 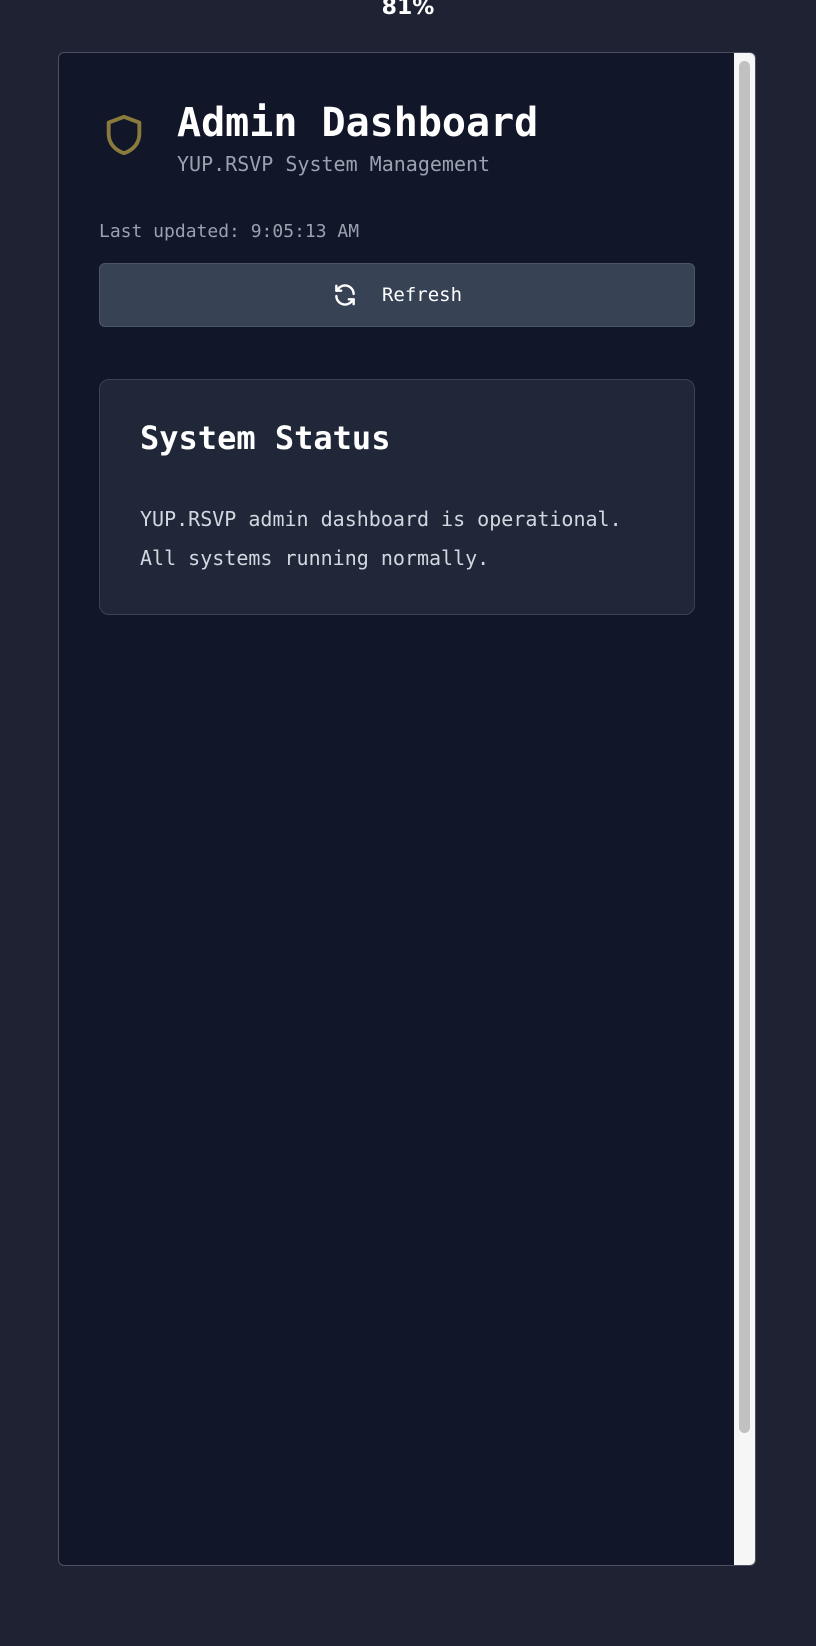 What do you see at coordinates (124, 135) in the screenshot?
I see `shield-icon` at bounding box center [124, 135].